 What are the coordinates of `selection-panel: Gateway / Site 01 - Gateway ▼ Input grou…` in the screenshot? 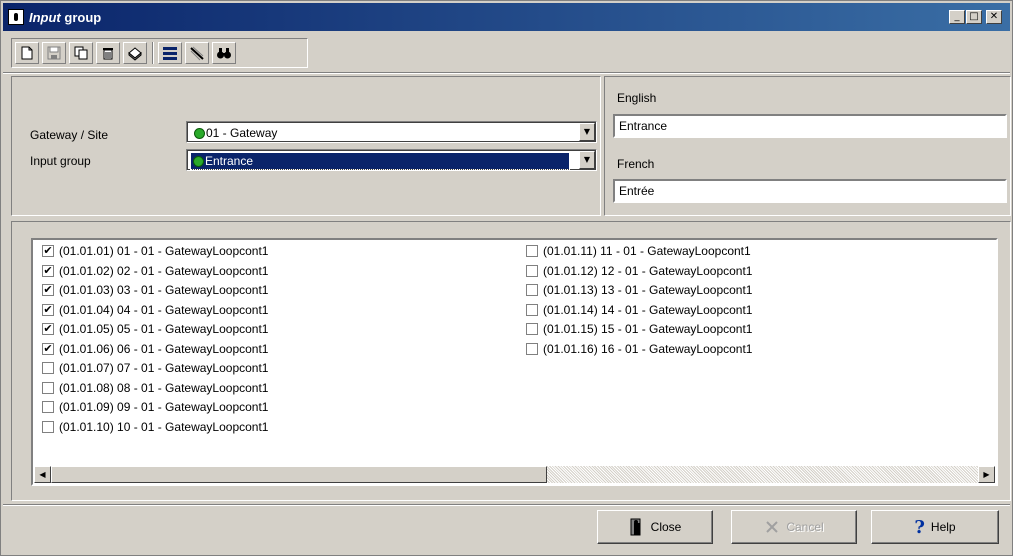 It's located at (306, 146).